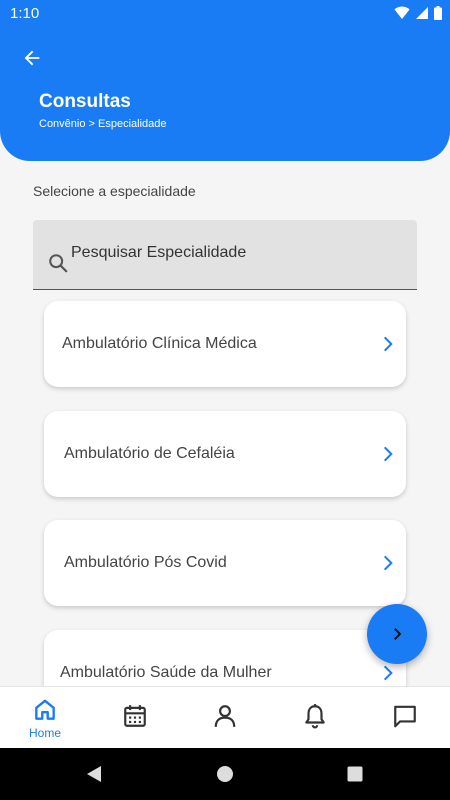 The image size is (450, 800). Describe the element at coordinates (438, 13) in the screenshot. I see `battery-icon` at that location.